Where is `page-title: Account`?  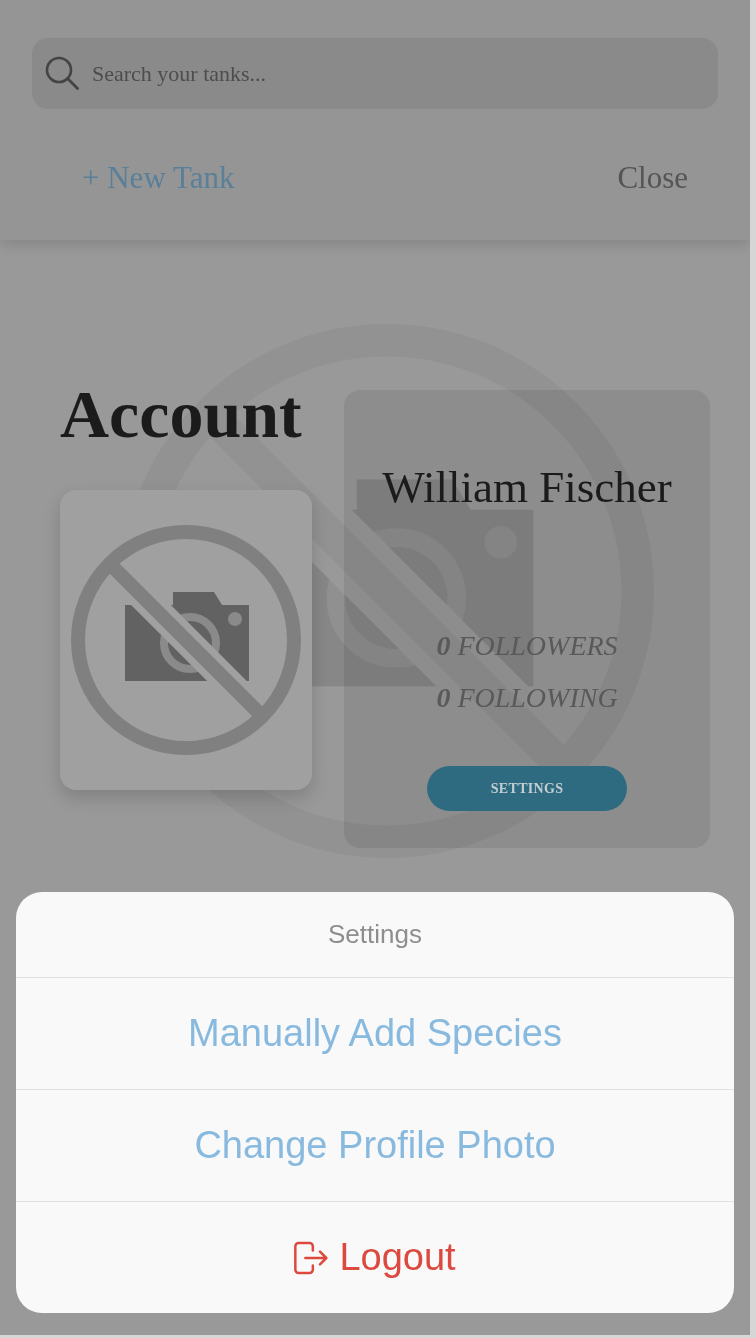 page-title: Account is located at coordinates (181, 414).